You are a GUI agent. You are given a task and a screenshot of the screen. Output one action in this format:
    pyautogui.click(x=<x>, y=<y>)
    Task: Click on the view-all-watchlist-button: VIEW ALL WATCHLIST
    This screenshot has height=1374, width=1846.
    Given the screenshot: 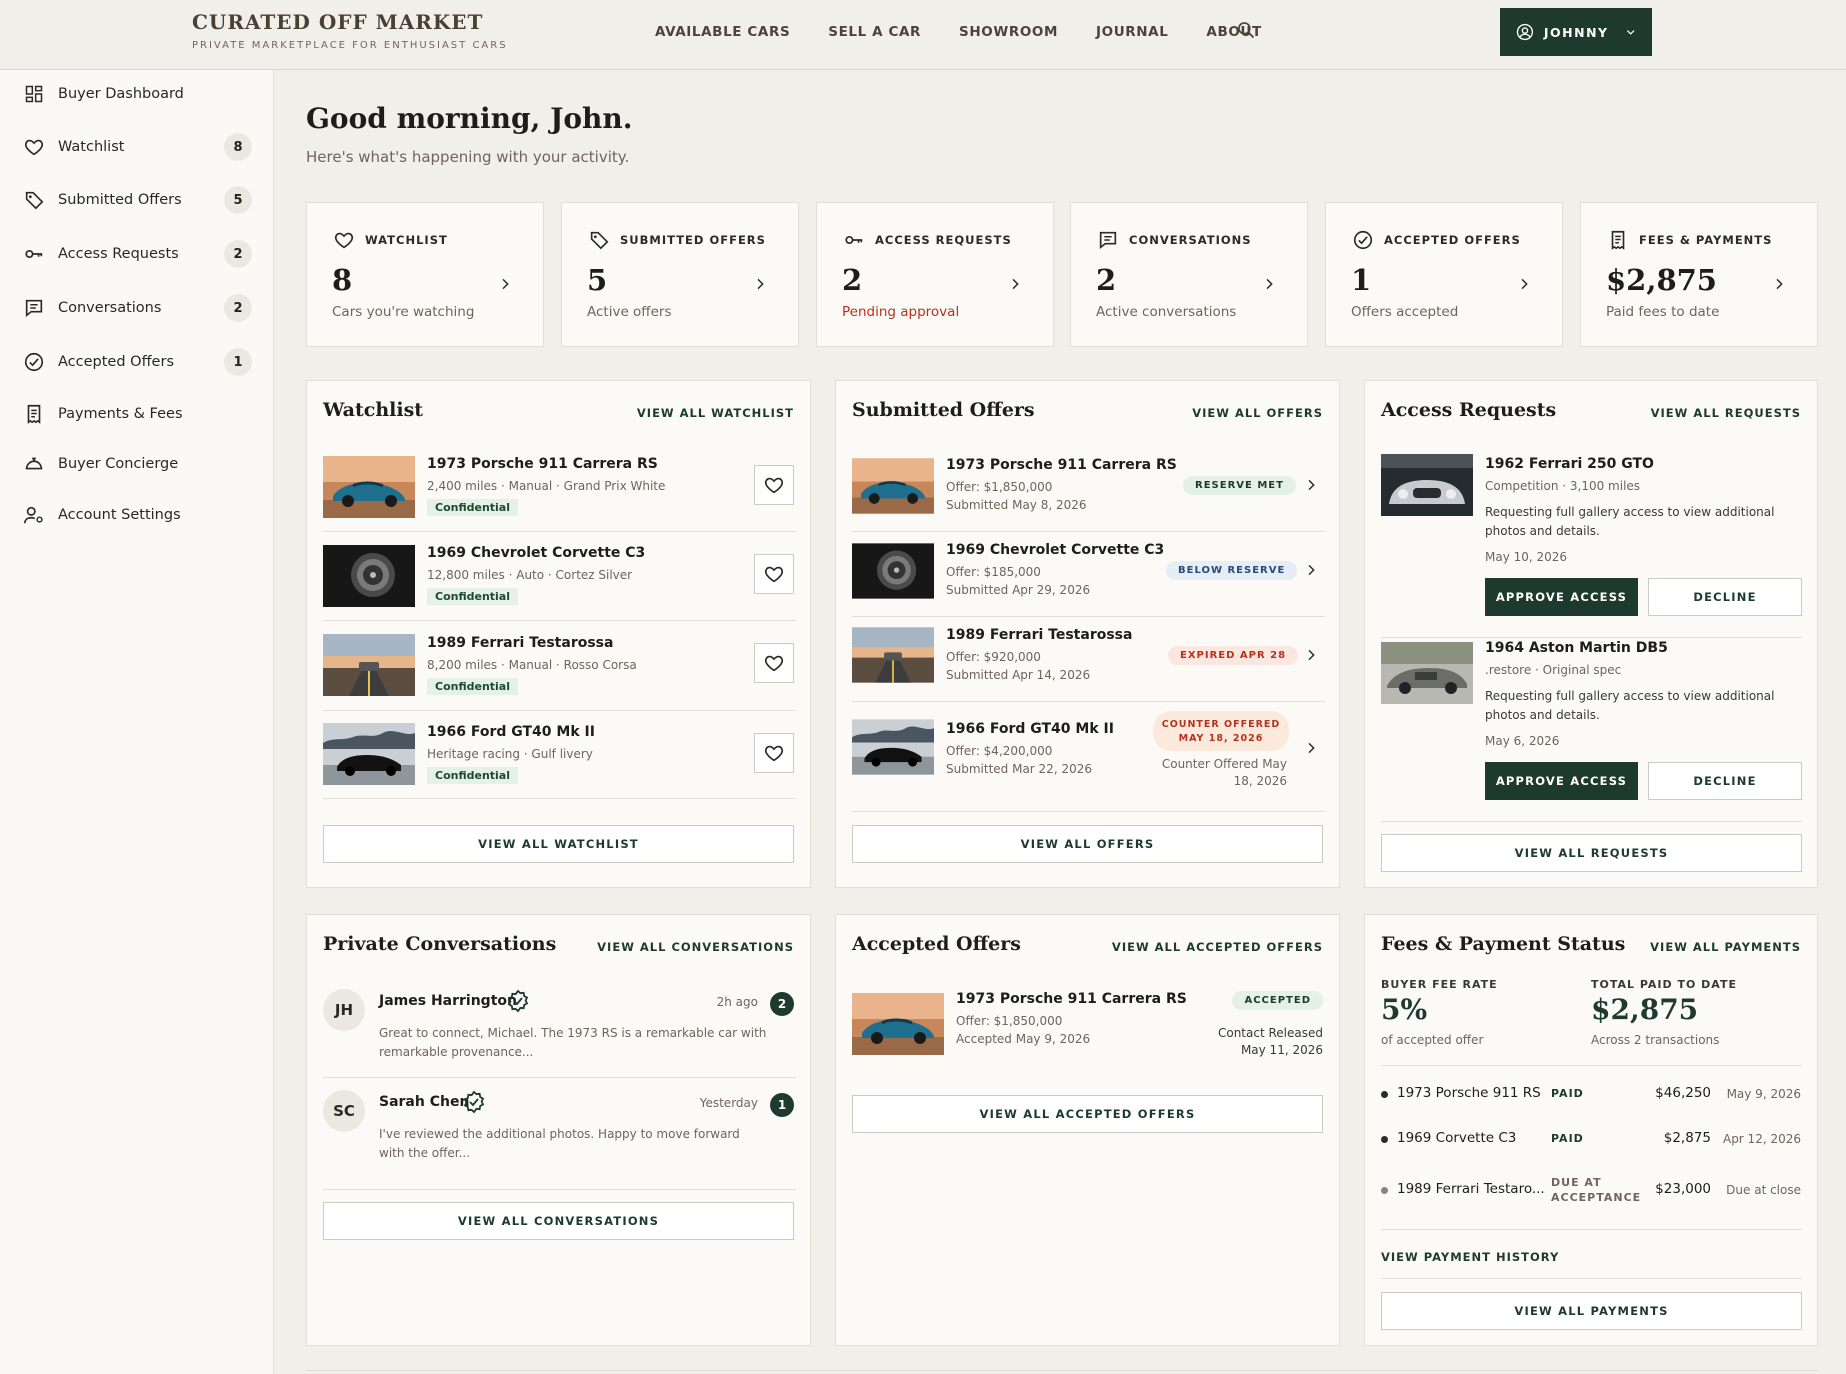 What is the action you would take?
    pyautogui.click(x=558, y=844)
    